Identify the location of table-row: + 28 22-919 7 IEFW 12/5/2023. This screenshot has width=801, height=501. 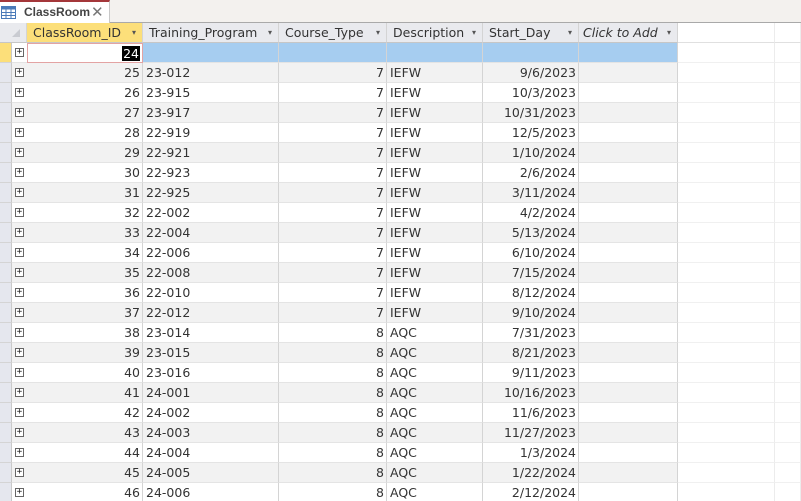
(400, 133).